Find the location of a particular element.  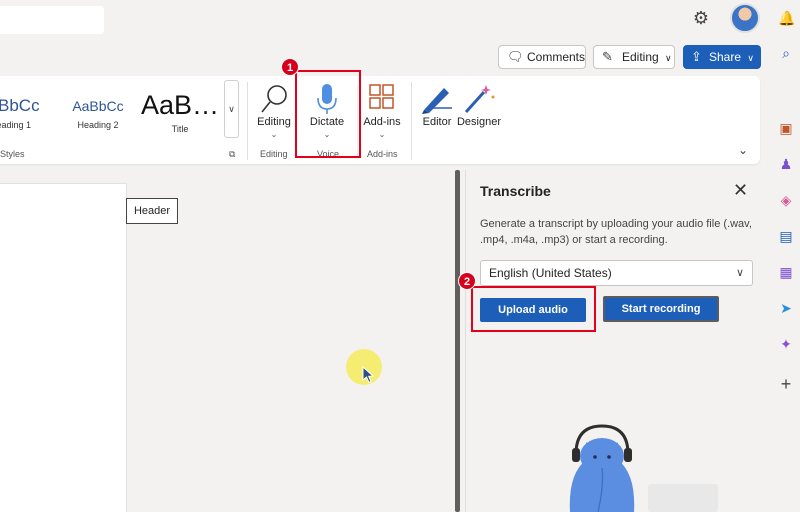

gear-icon: ⚙ is located at coordinates (701, 18).